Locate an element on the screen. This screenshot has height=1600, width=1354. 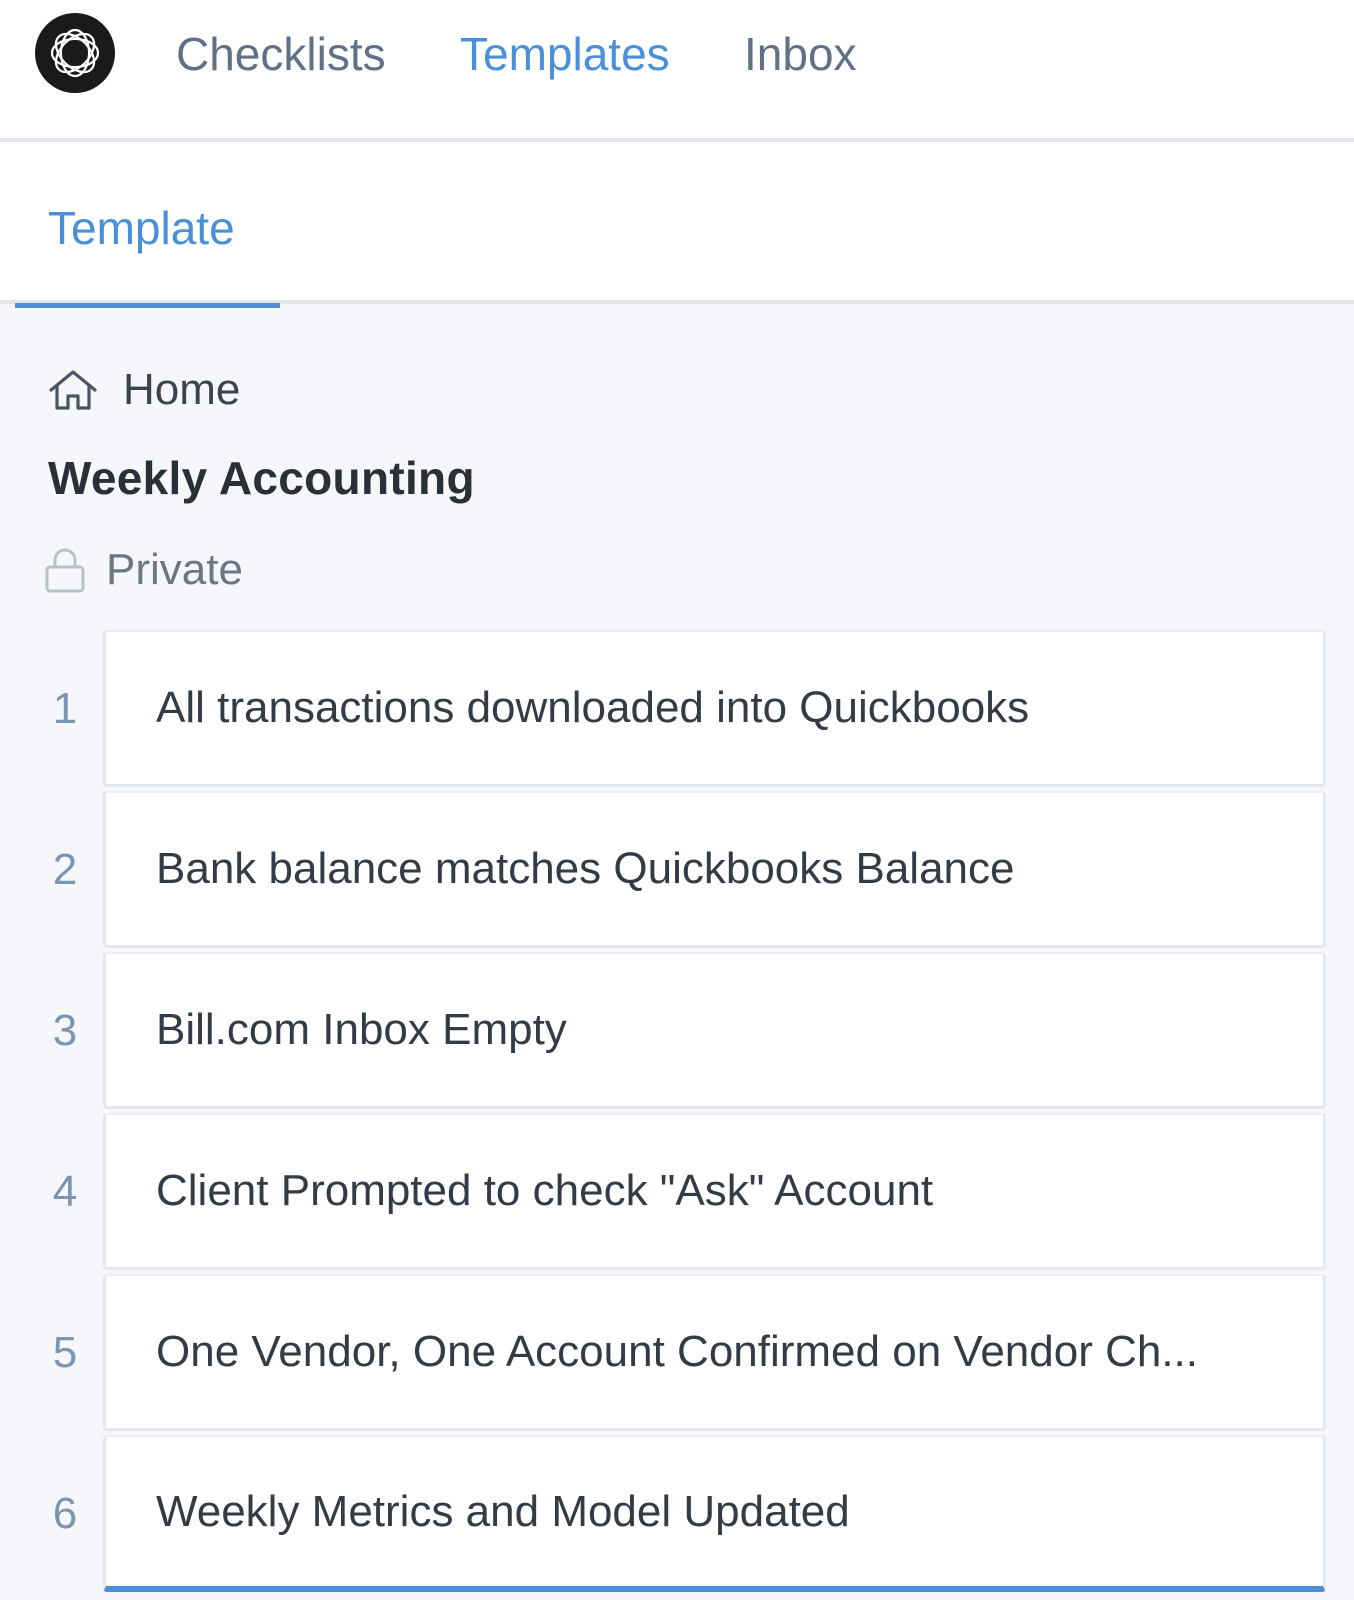
task-item: Bank balance matches Quickbooks Balance is located at coordinates (714, 869).